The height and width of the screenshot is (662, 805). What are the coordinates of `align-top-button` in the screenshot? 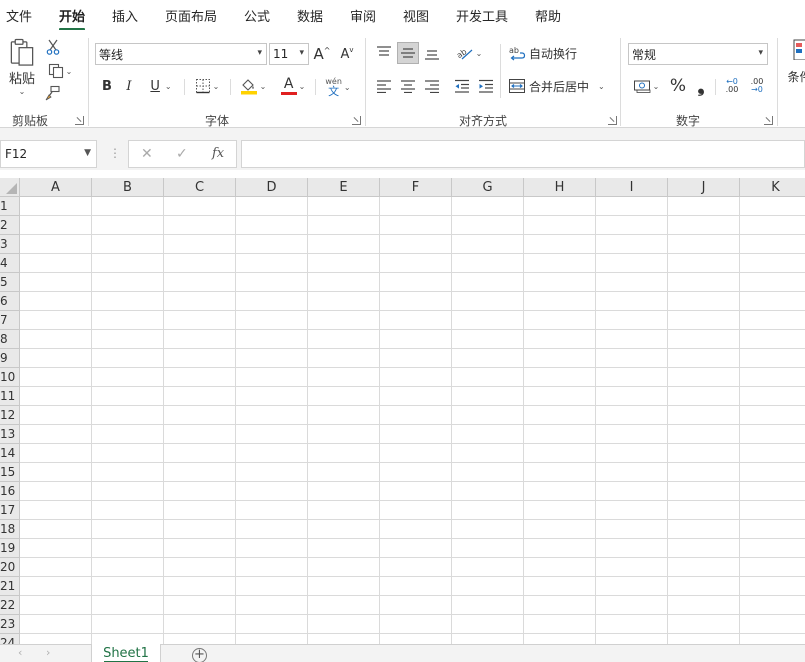 It's located at (384, 53).